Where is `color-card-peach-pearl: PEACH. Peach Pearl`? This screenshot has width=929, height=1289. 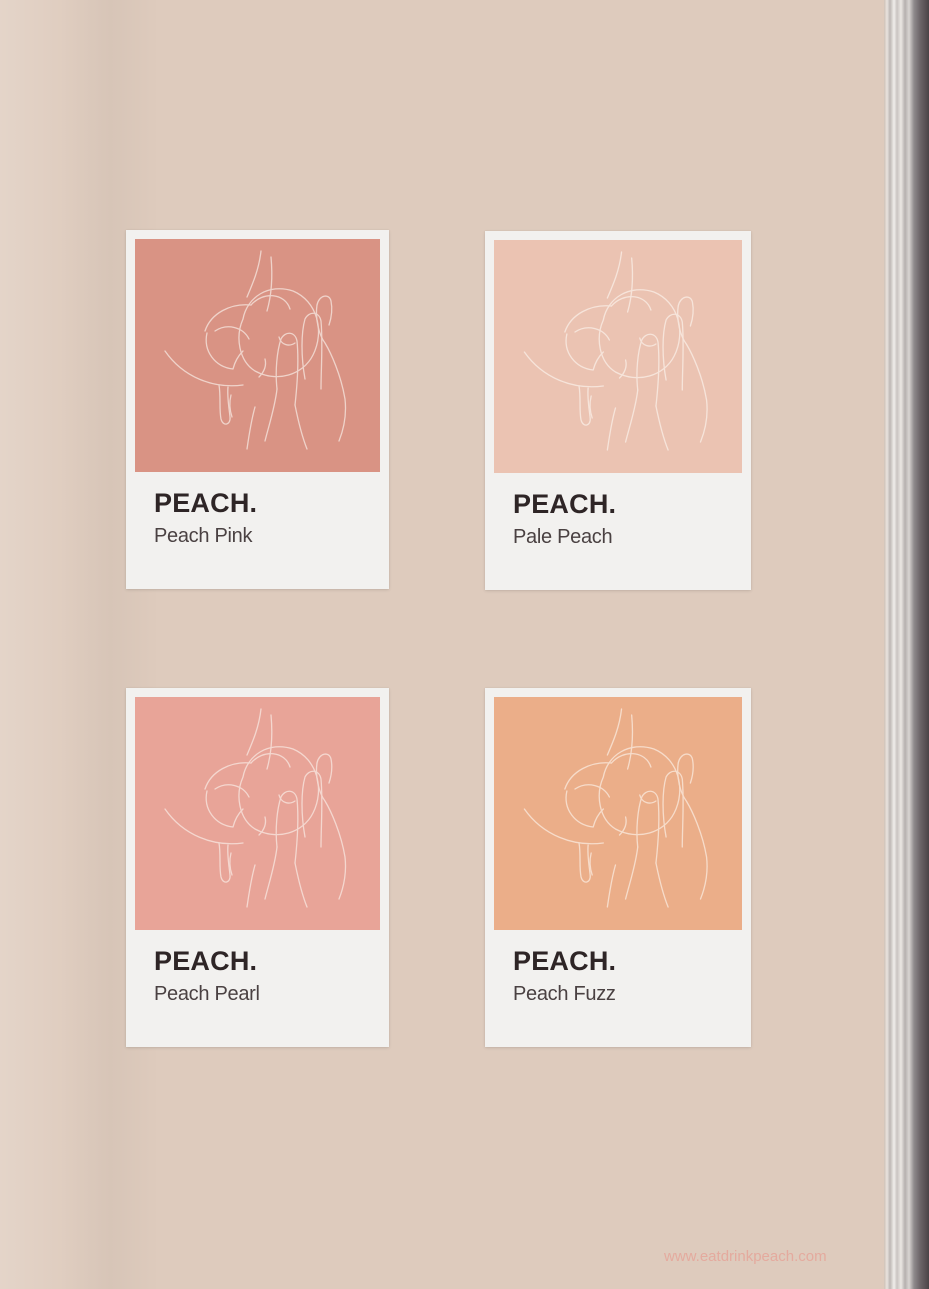 color-card-peach-pearl: PEACH. Peach Pearl is located at coordinates (257, 867).